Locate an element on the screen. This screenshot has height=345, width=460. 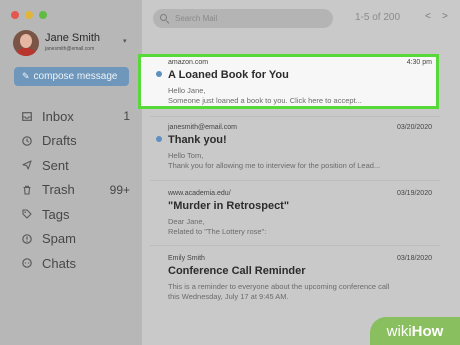
email-date: 4:30 pm is located at coordinates (419, 62).